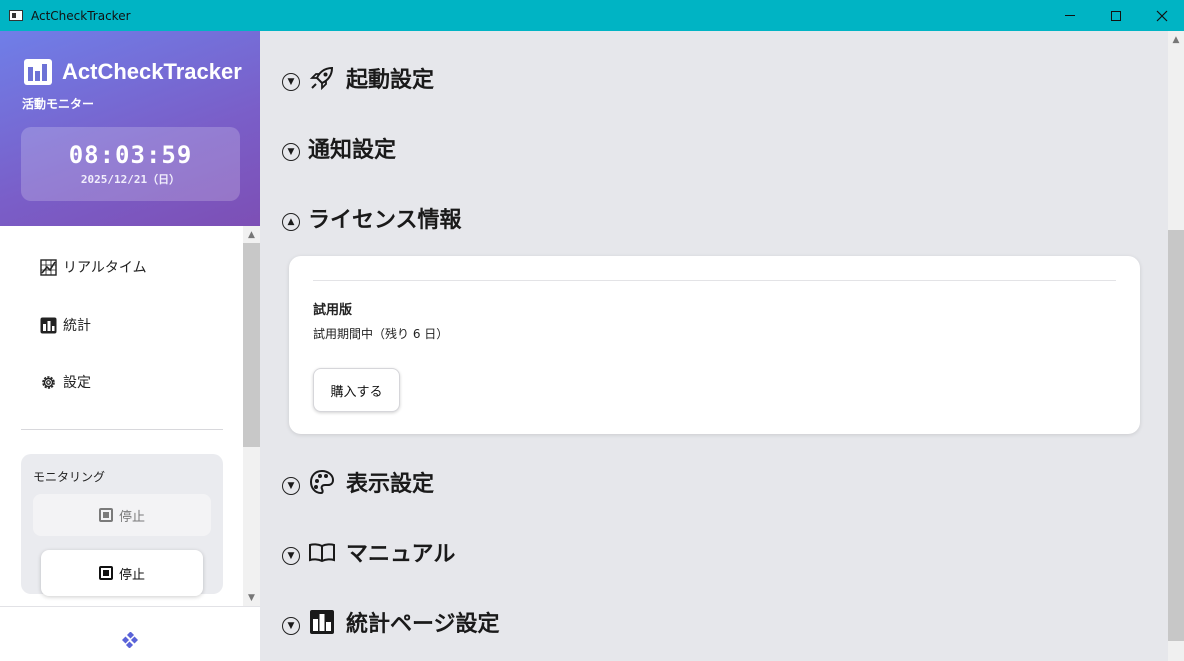  Describe the element at coordinates (322, 482) in the screenshot. I see `palette-icon` at that location.